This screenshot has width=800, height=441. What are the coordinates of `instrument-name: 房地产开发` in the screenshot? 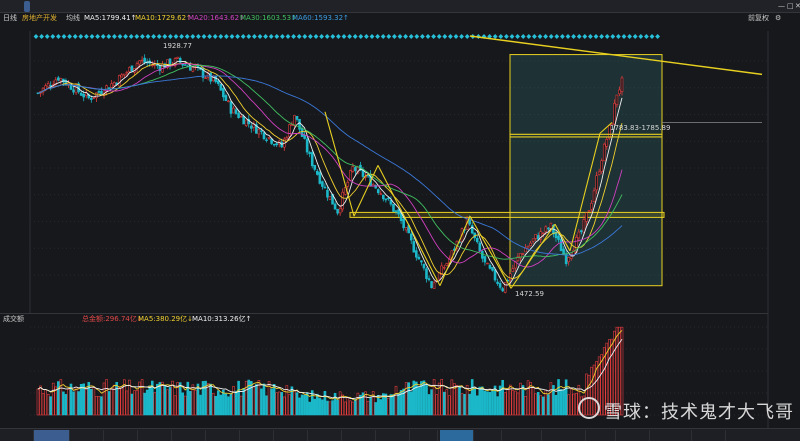 It's located at (39, 18).